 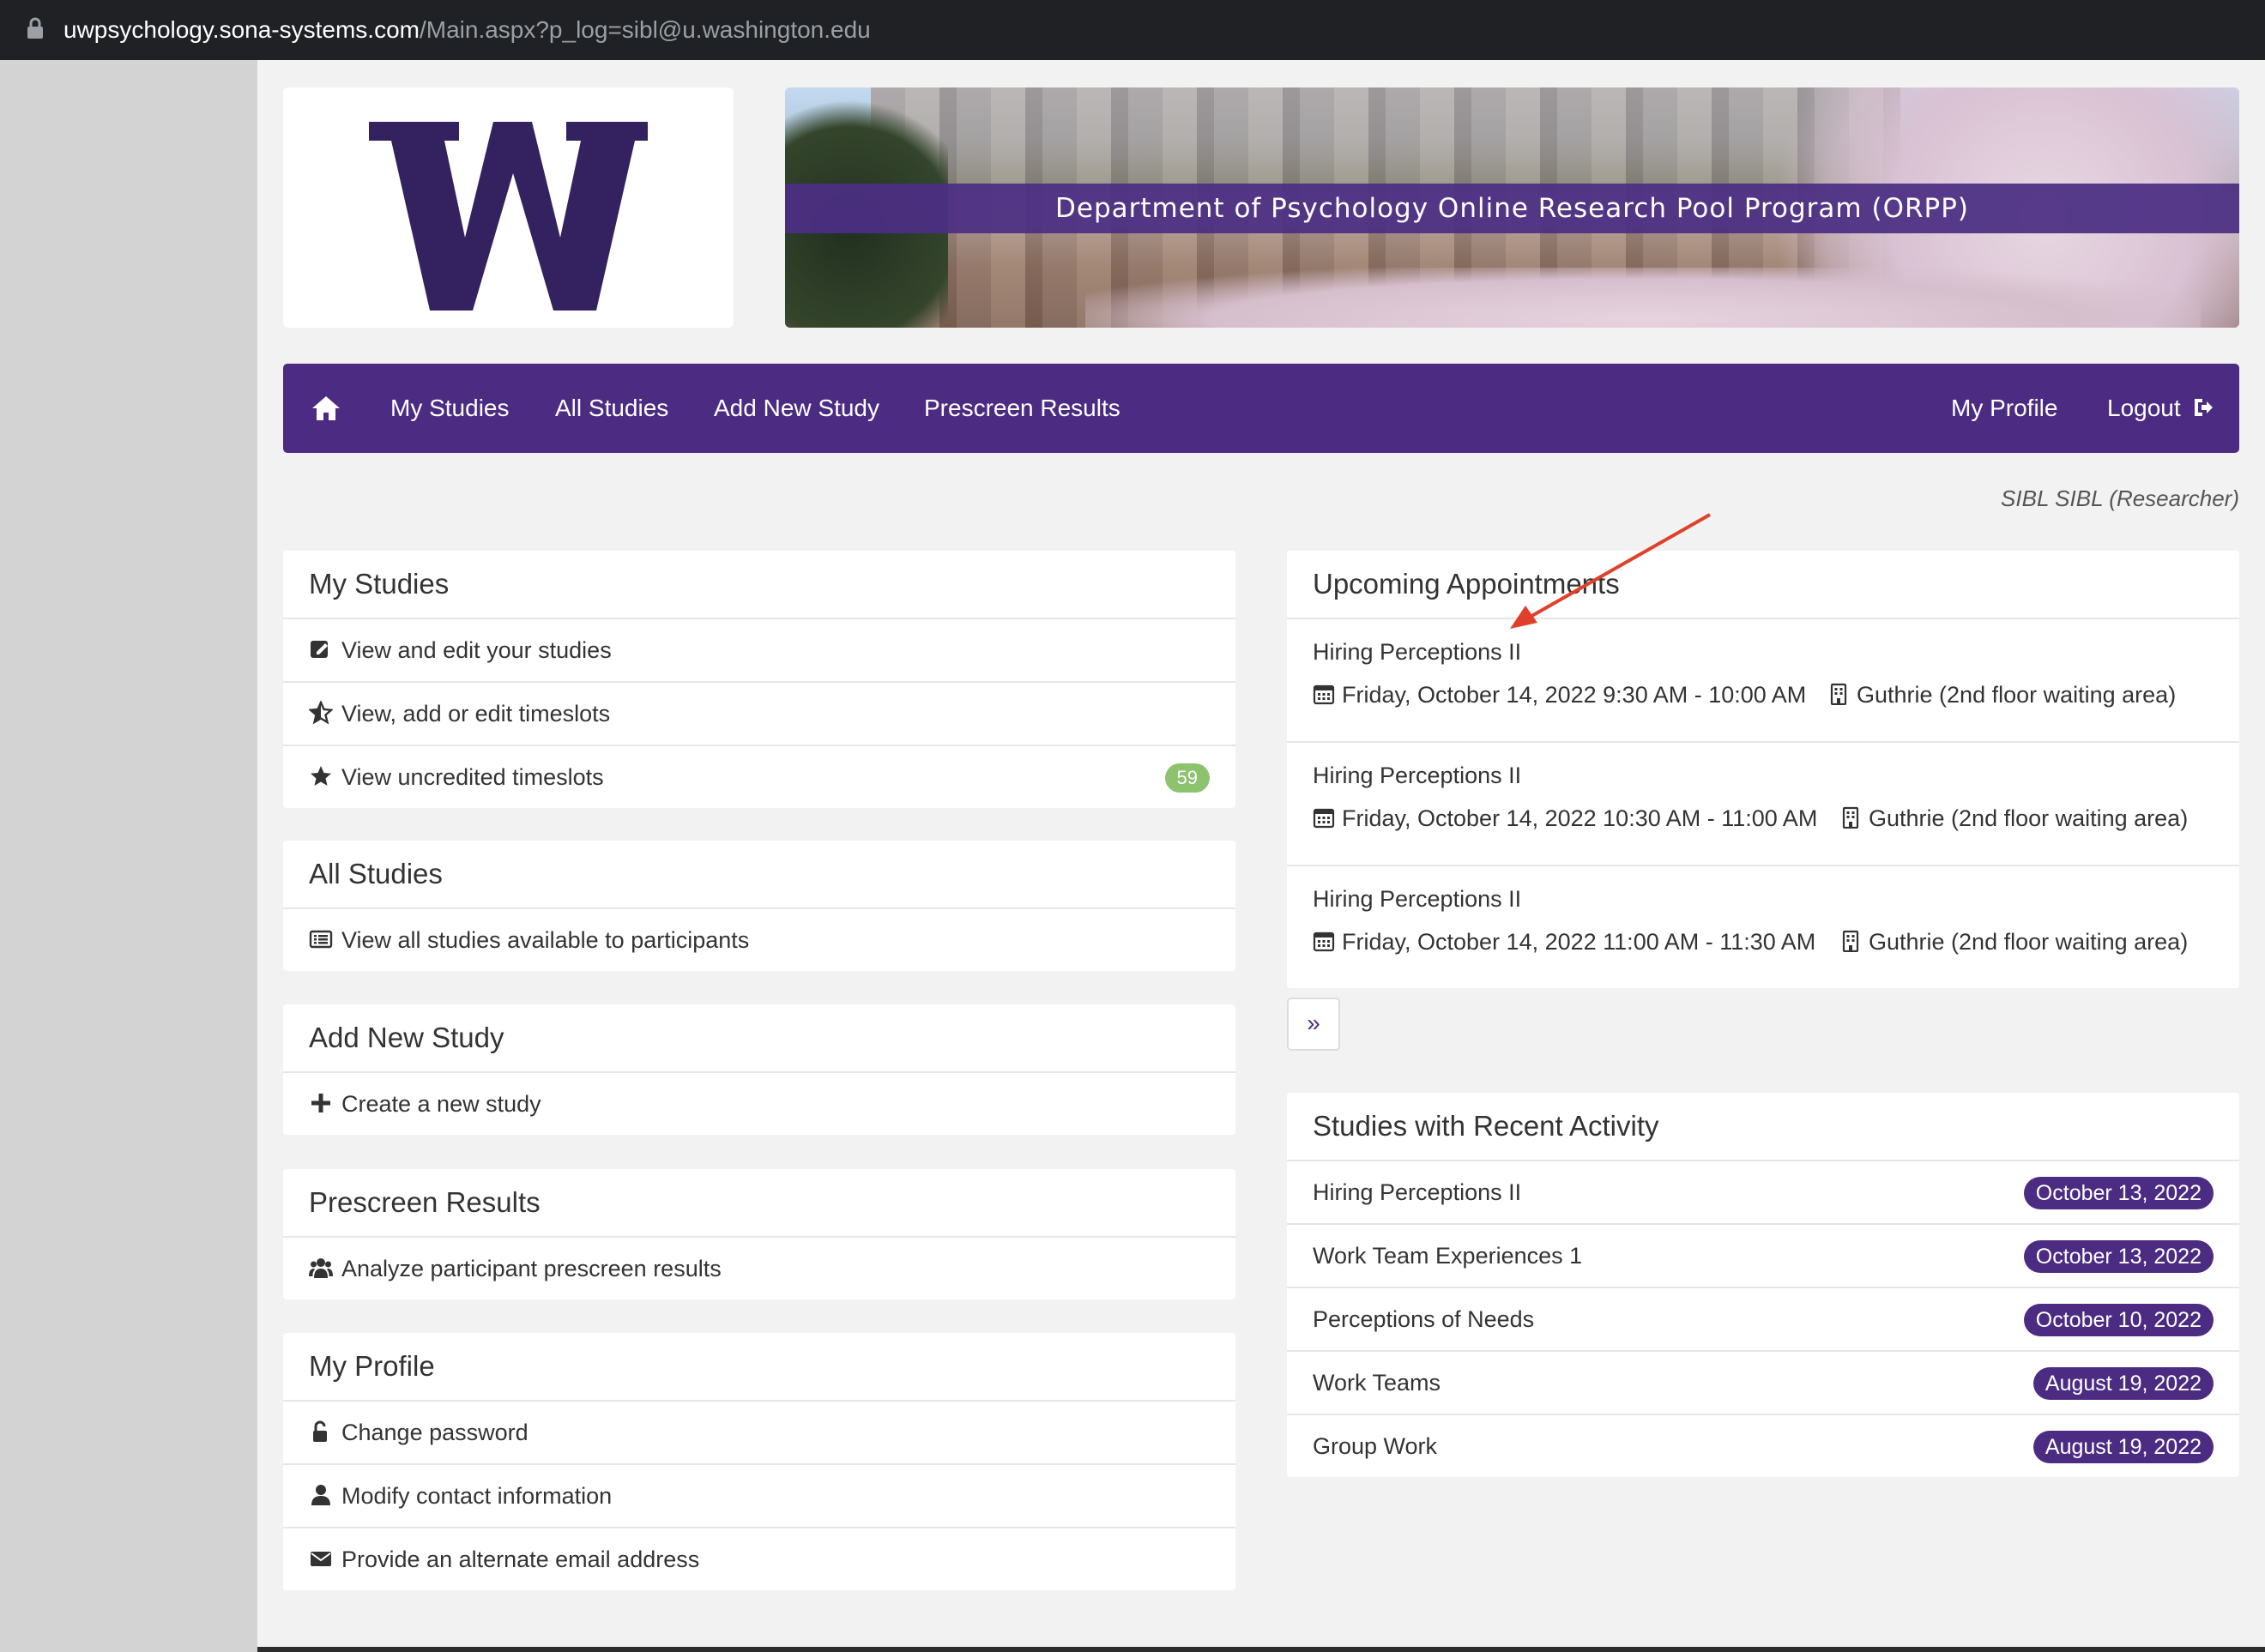 What do you see at coordinates (1261, 1649) in the screenshot?
I see `footer-divider` at bounding box center [1261, 1649].